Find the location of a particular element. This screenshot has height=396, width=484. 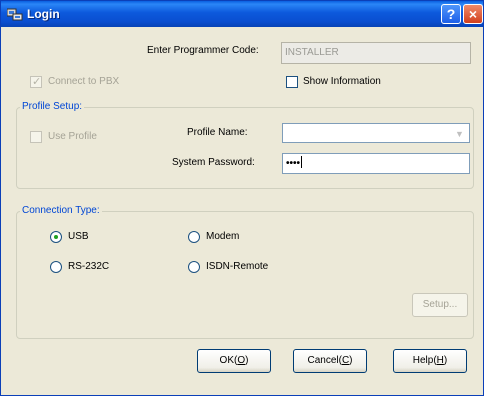

window-title: Login is located at coordinates (43, 14).